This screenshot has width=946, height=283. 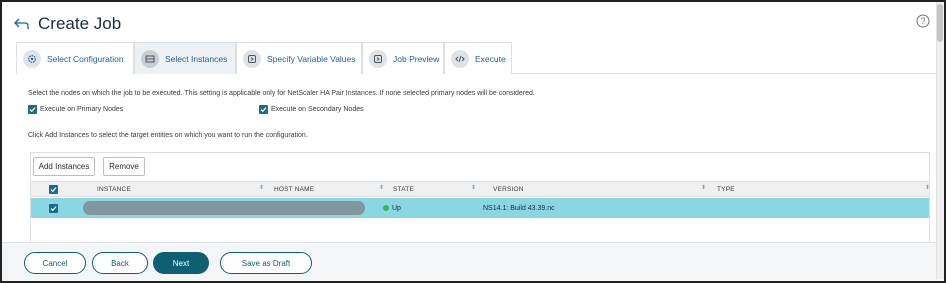 What do you see at coordinates (294, 189) in the screenshot?
I see `column-header-host-name: HOST NAME` at bounding box center [294, 189].